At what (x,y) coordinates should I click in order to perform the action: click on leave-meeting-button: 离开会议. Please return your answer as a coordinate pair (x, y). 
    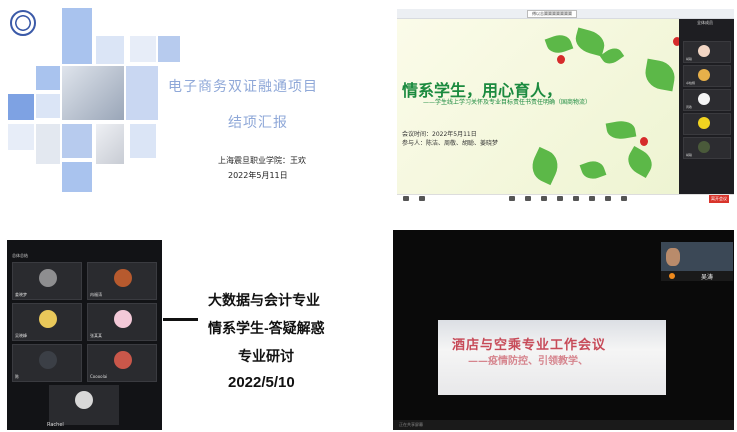
    Looking at the image, I should click on (719, 199).